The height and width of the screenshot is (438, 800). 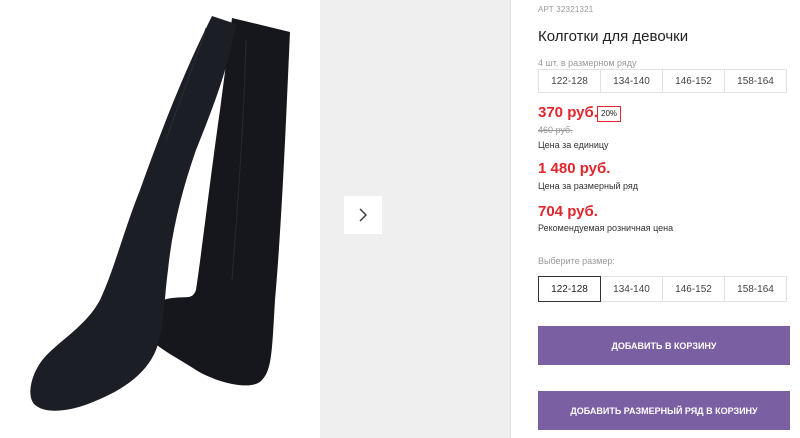 I want to click on pack-size: 158-164, so click(x=755, y=81).